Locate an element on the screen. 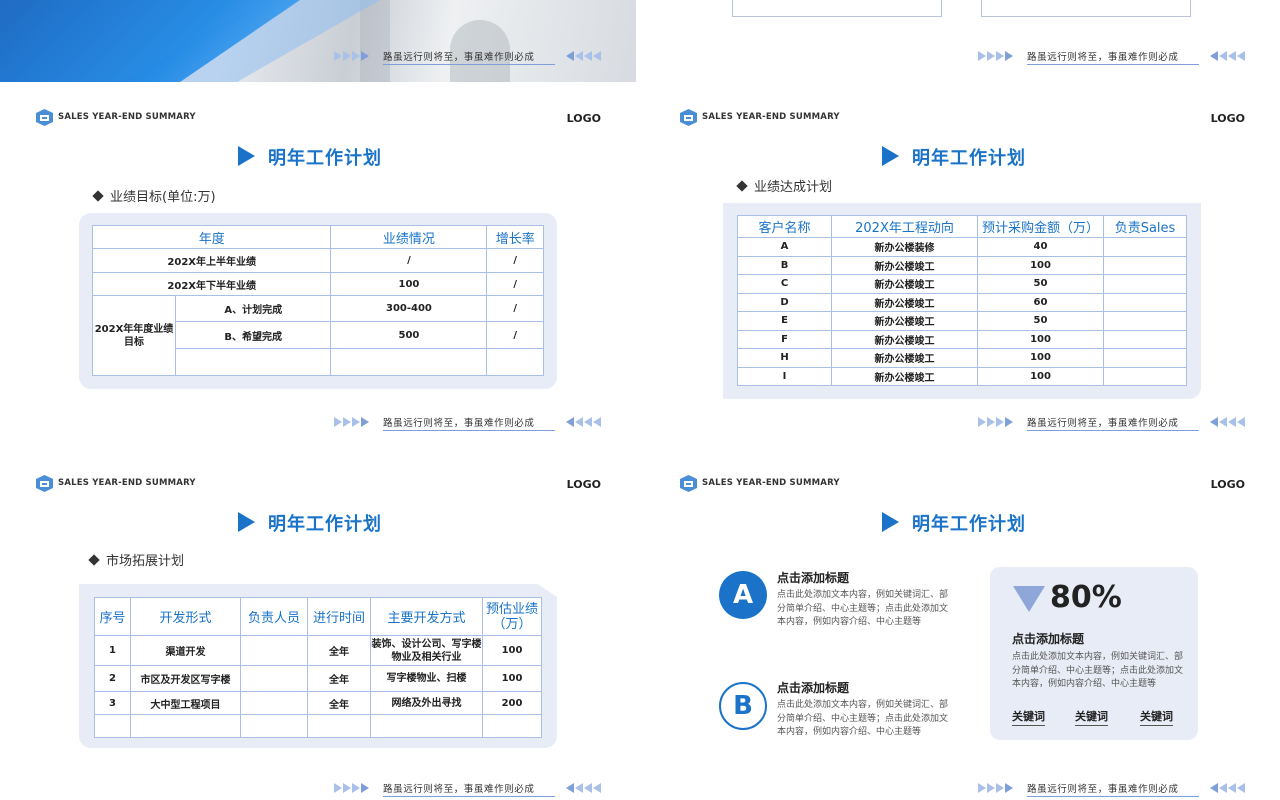  down-triangle-icon is located at coordinates (1029, 599).